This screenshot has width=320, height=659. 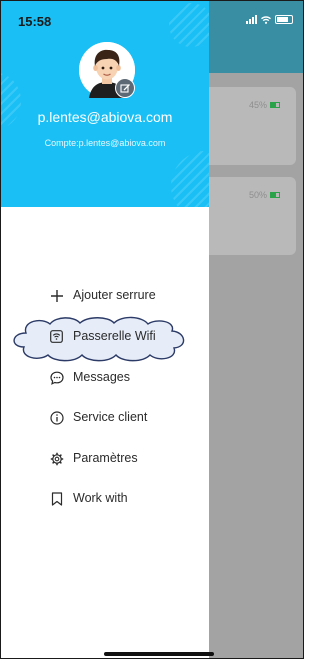 I want to click on account-label: Compte:p.lentes@abiova.com, so click(x=105, y=143).